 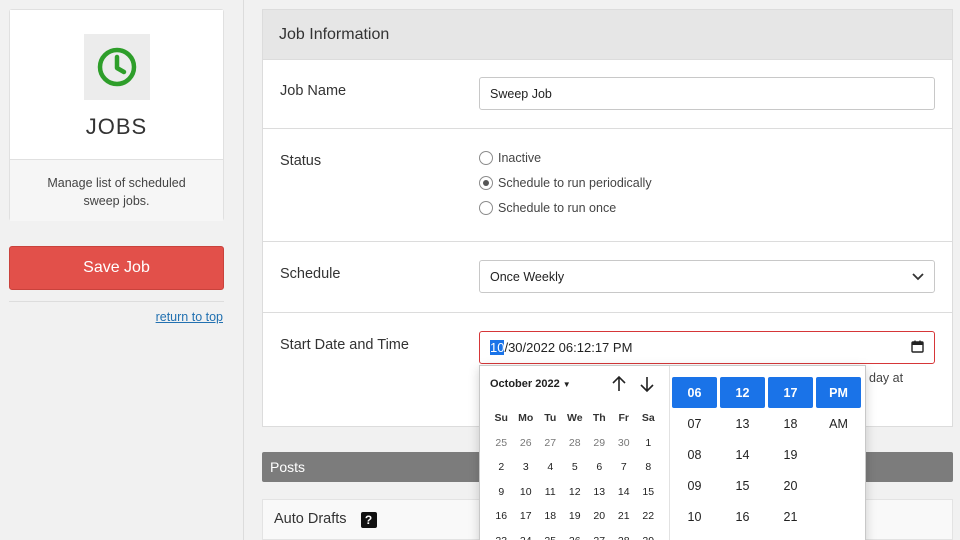 What do you see at coordinates (648, 516) in the screenshot?
I see `calendar-day: 22` at bounding box center [648, 516].